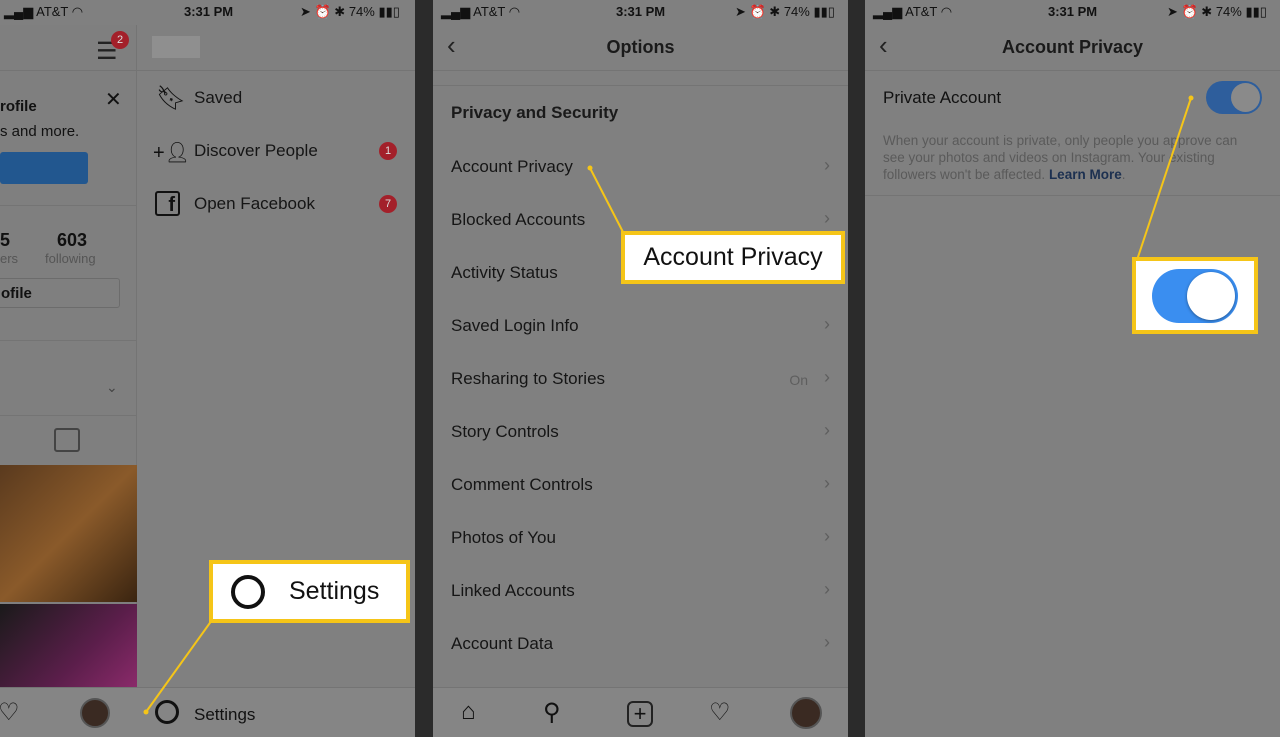 Image resolution: width=1280 pixels, height=737 pixels. What do you see at coordinates (334, 591) in the screenshot?
I see `callout-label: Settings` at bounding box center [334, 591].